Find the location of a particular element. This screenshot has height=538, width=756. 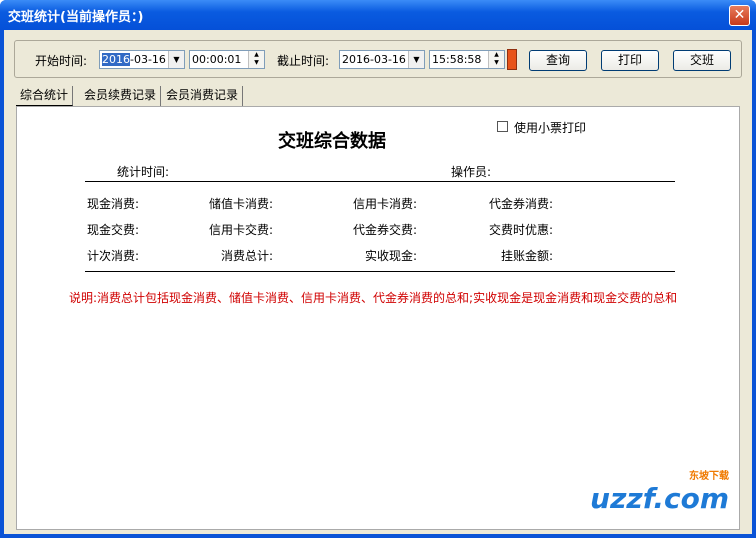

credit-card-pay-label: 信用卡交费: is located at coordinates (241, 230).